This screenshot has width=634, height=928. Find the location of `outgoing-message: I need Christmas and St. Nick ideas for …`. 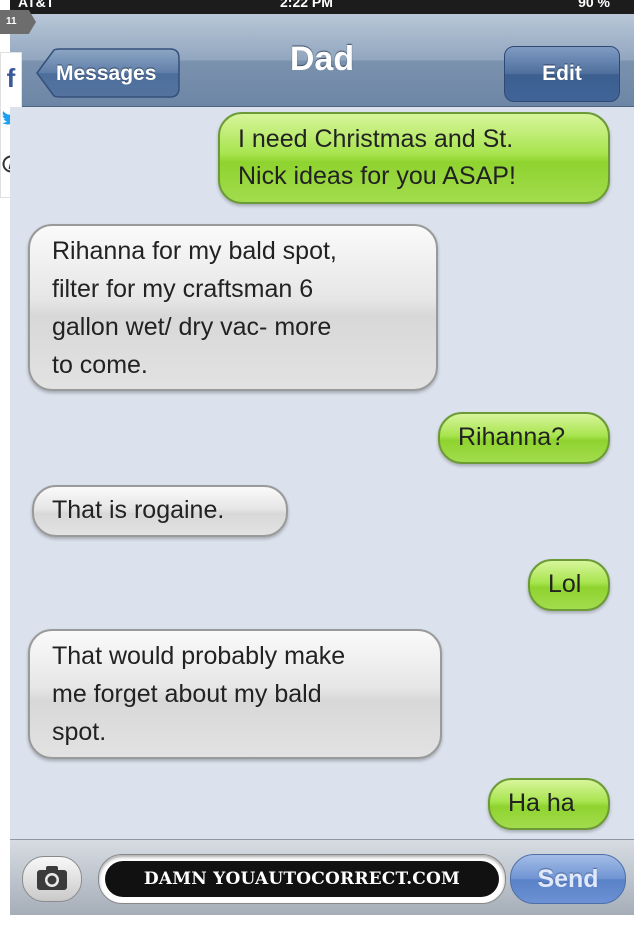

outgoing-message: I need Christmas and St. Nick ideas for … is located at coordinates (414, 158).